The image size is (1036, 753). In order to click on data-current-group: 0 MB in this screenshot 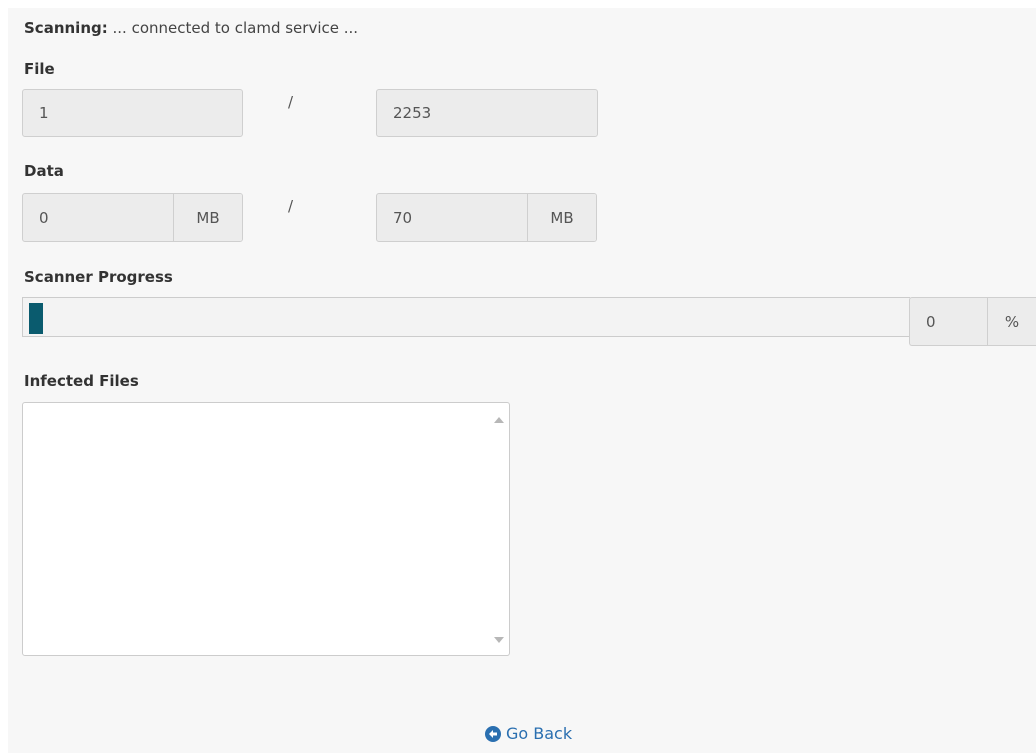, I will do `click(132, 217)`.